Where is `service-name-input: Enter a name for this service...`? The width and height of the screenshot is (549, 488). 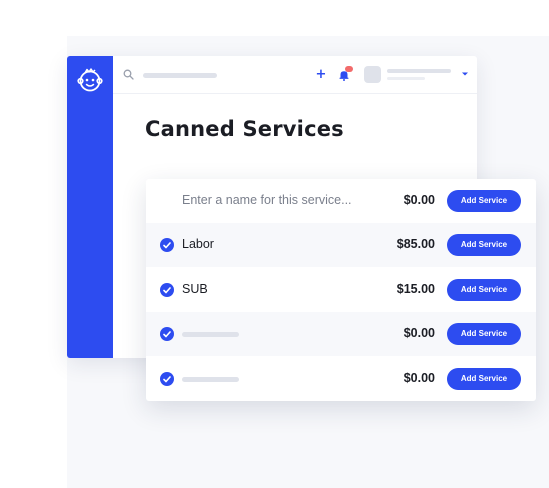
service-name-input: Enter a name for this service... is located at coordinates (267, 200).